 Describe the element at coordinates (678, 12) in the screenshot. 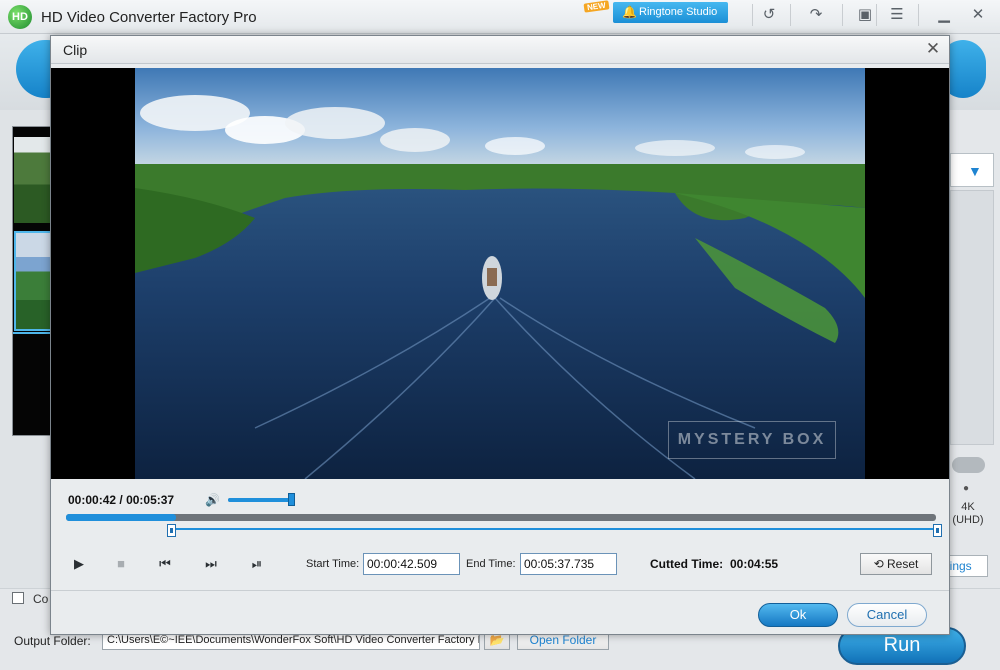

I see `ringtone-studio-label: Ringtone Studio` at that location.